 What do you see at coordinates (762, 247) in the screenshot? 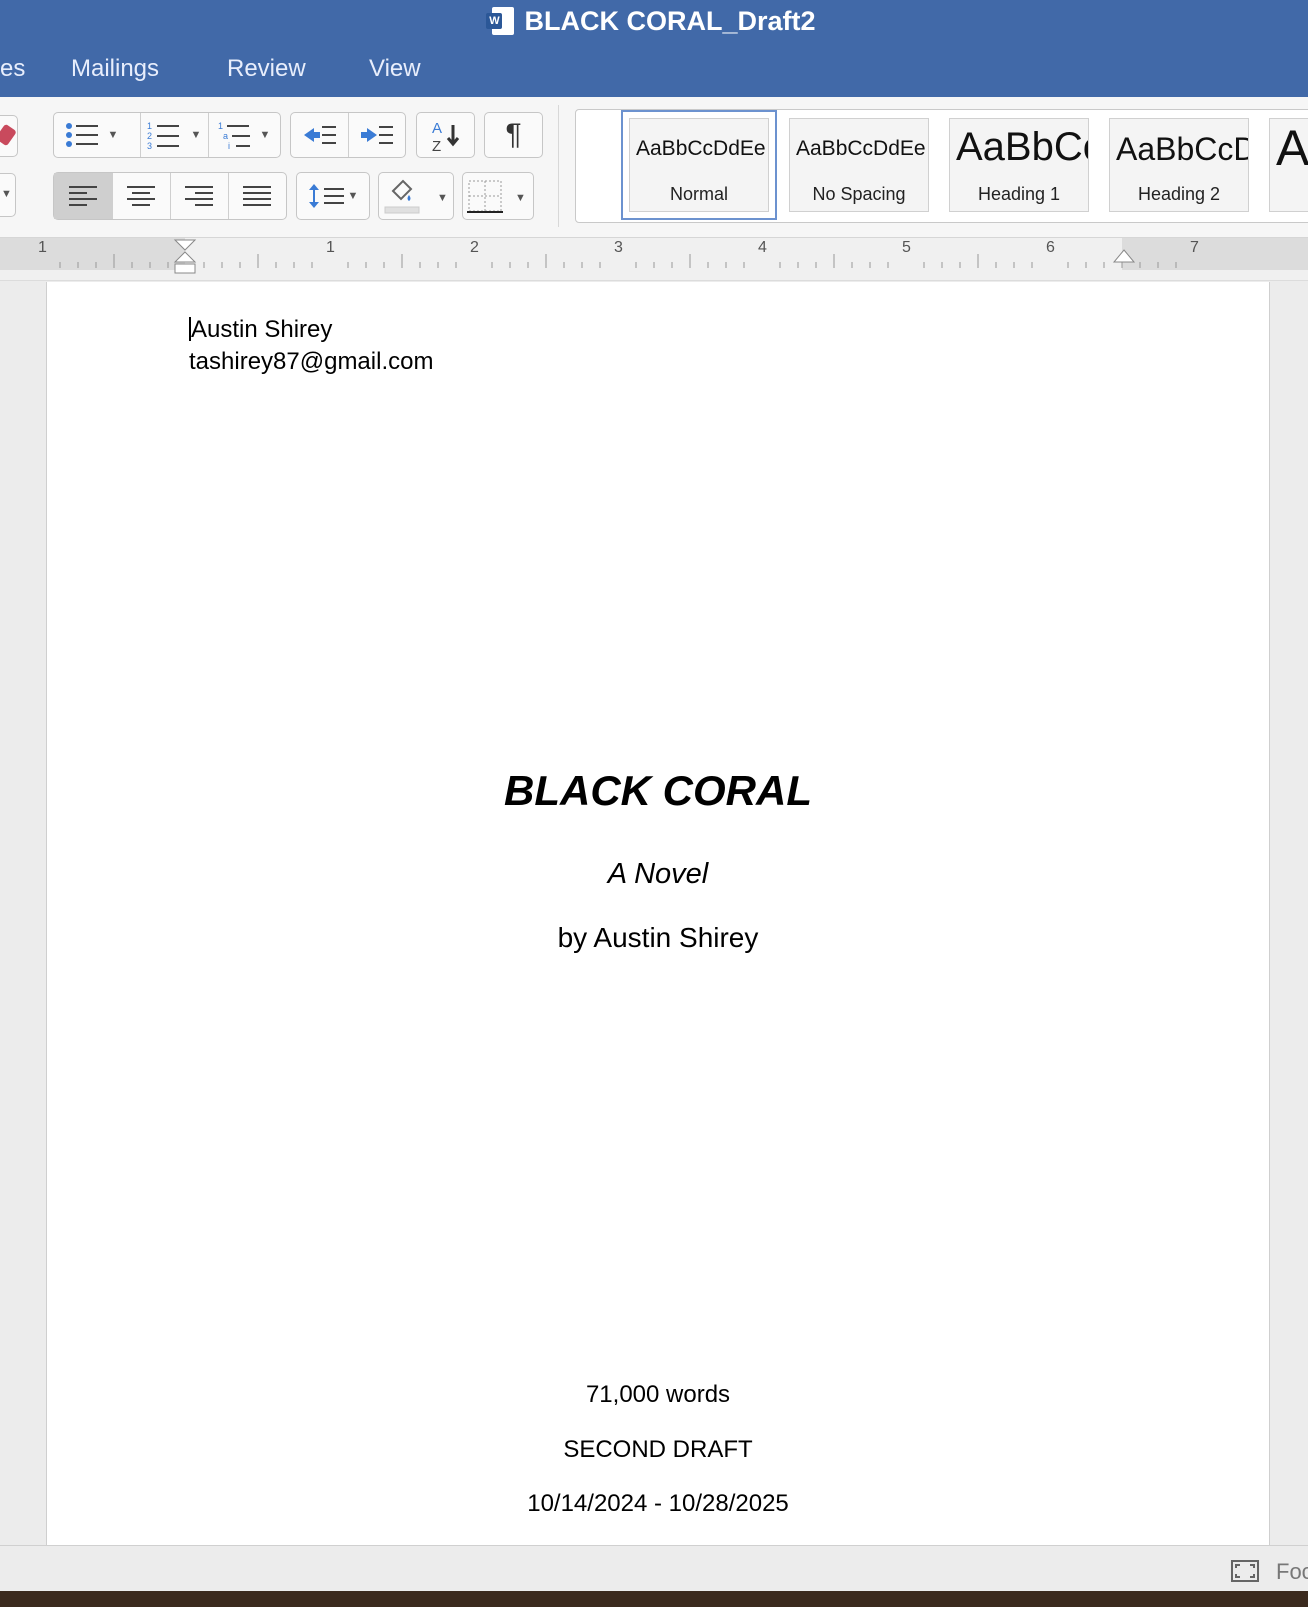
I see `ruler-label: 4` at bounding box center [762, 247].